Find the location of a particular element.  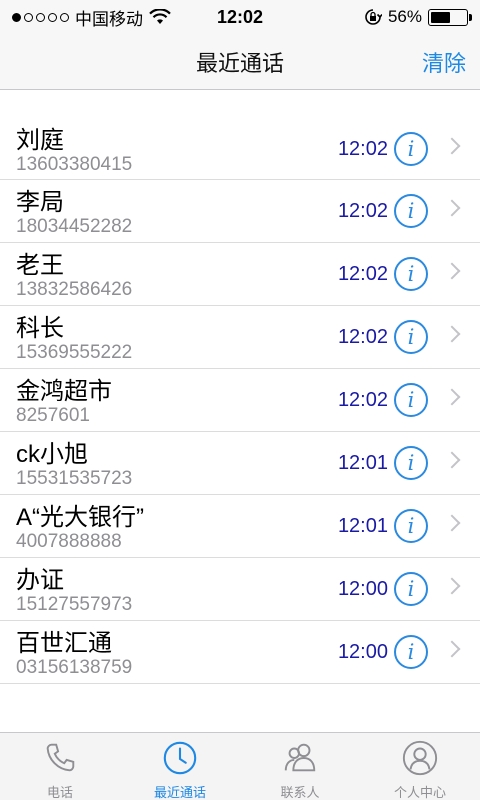

contact-name: A“光大银行” is located at coordinates (80, 517).